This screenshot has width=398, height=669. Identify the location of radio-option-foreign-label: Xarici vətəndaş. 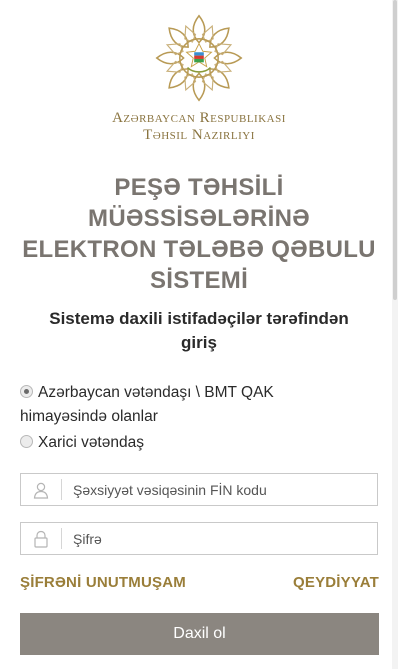
(91, 442).